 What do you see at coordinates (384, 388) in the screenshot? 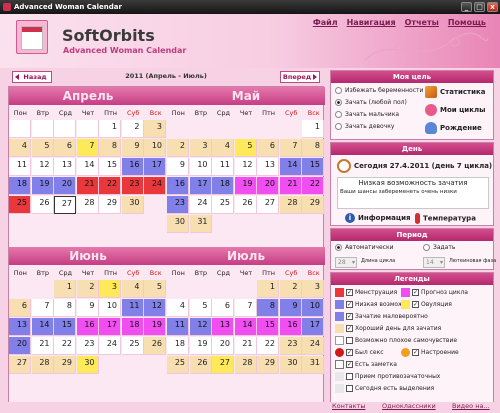
I see `legend-discharge: Сегодня есть выделения` at bounding box center [384, 388].